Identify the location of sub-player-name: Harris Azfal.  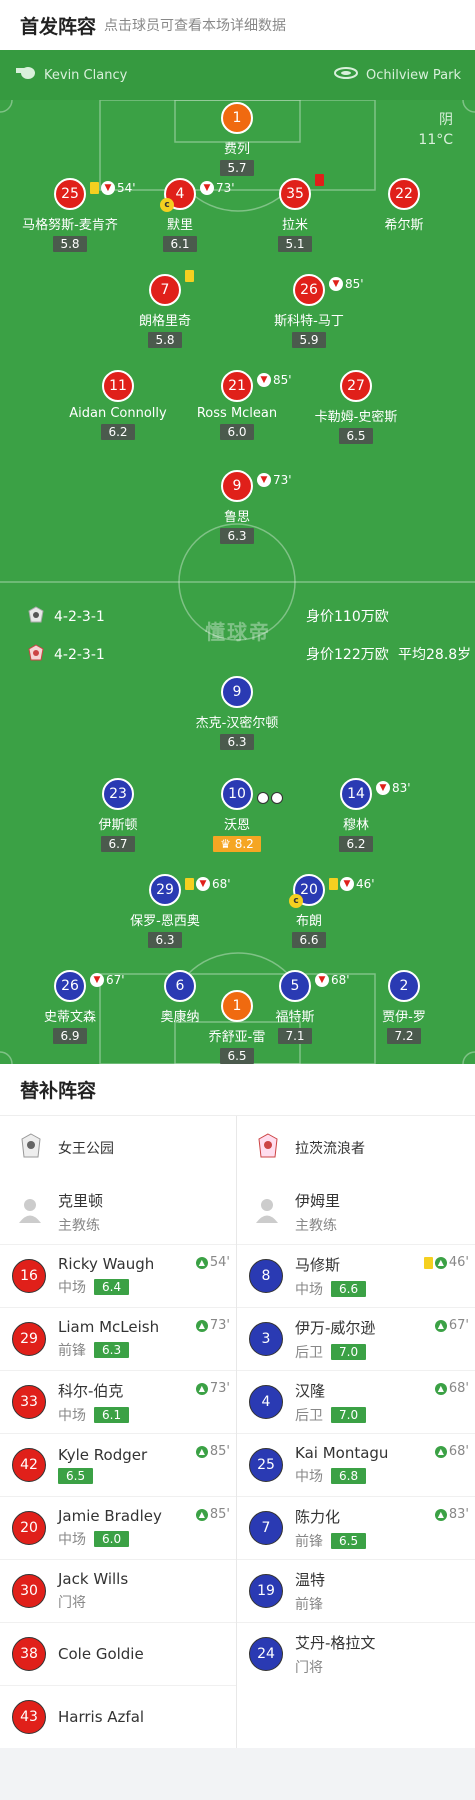
(101, 1717).